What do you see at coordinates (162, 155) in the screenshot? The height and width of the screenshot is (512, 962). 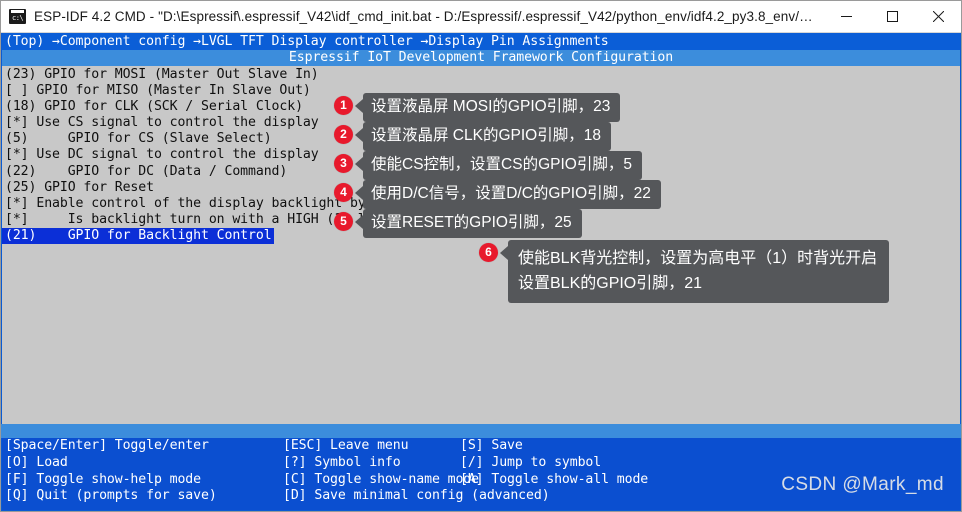 I see `menu-item-label: [*] Use DC signal to control the display` at bounding box center [162, 155].